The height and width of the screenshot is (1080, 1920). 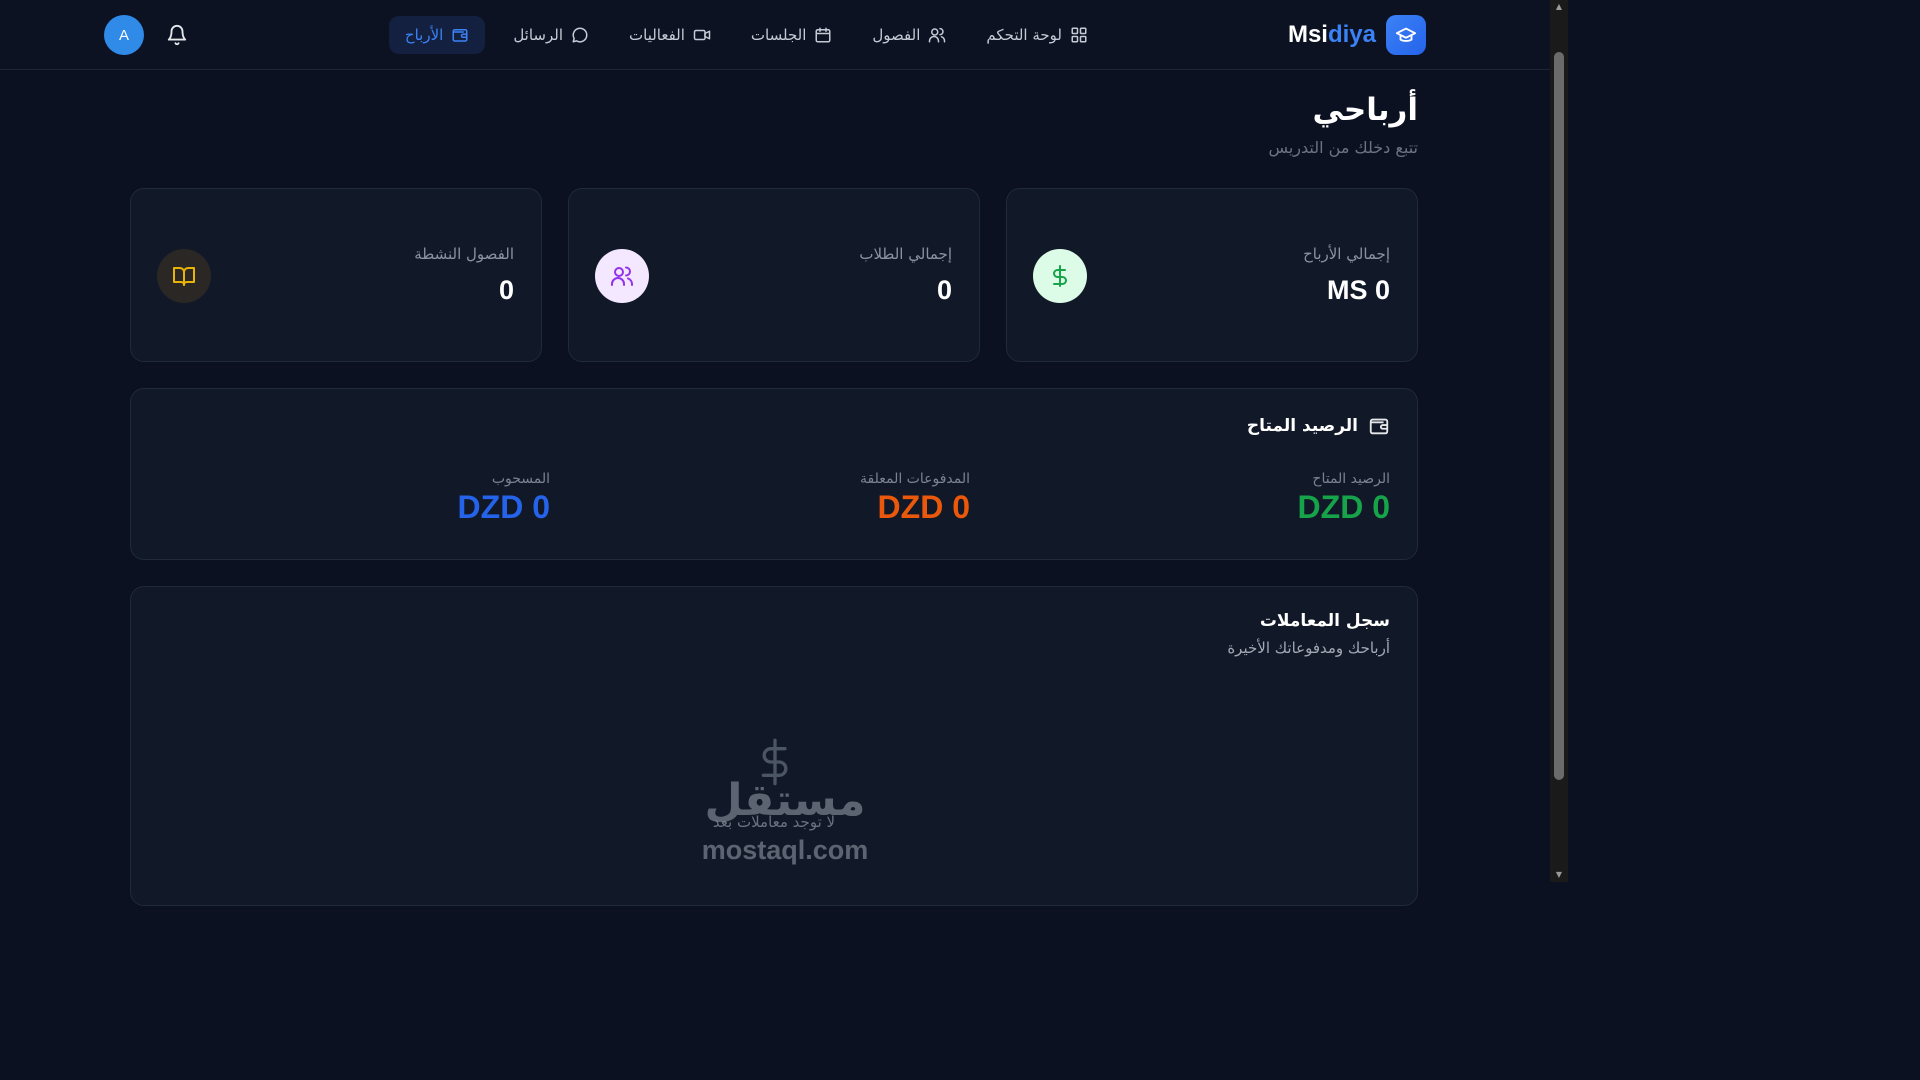 I want to click on avatar: A, so click(x=124, y=35).